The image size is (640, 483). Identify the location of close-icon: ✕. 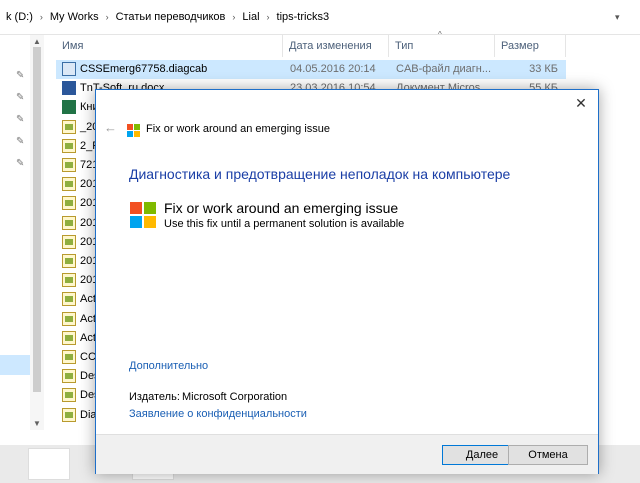
(581, 103).